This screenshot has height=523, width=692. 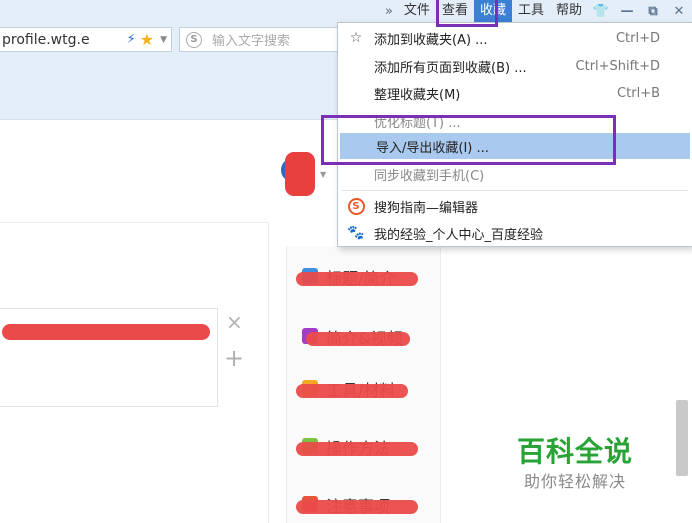 What do you see at coordinates (569, 11) in the screenshot?
I see `menu-help: 帮助` at bounding box center [569, 11].